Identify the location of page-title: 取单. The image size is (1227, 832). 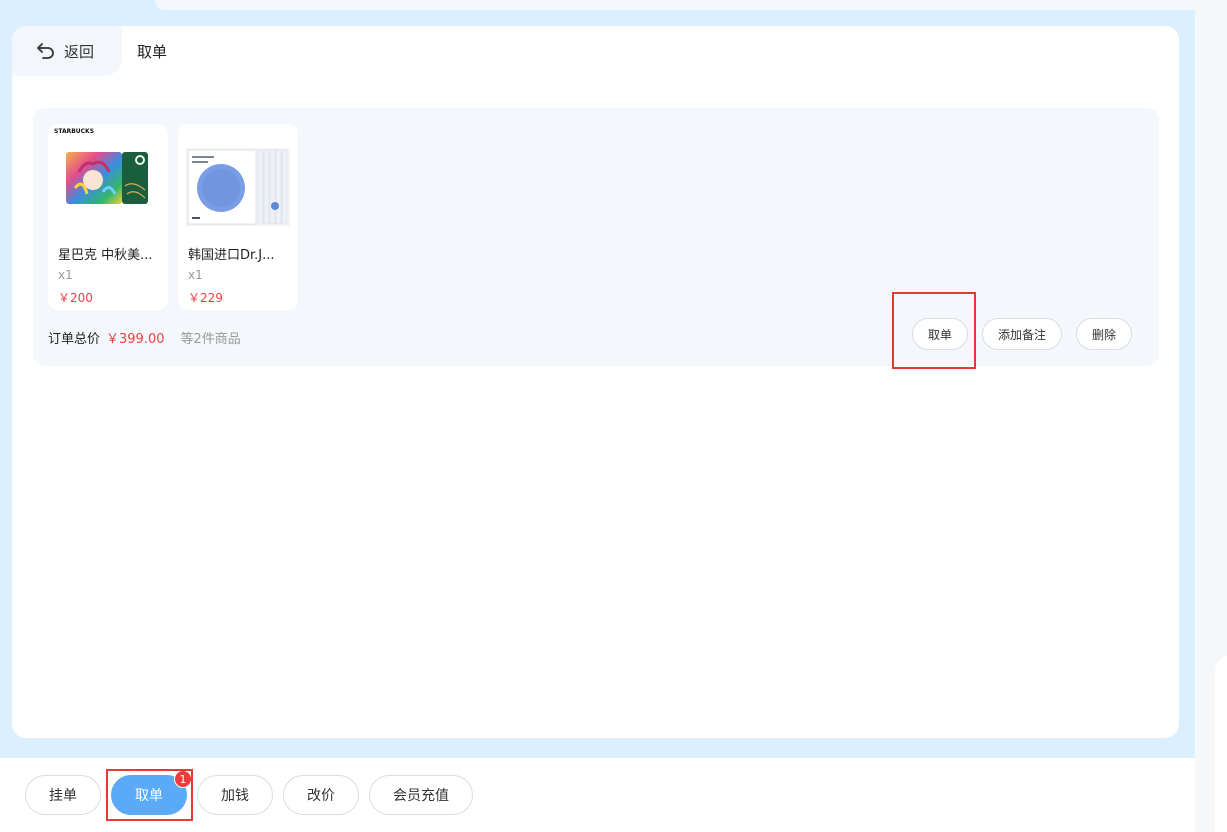
(152, 52).